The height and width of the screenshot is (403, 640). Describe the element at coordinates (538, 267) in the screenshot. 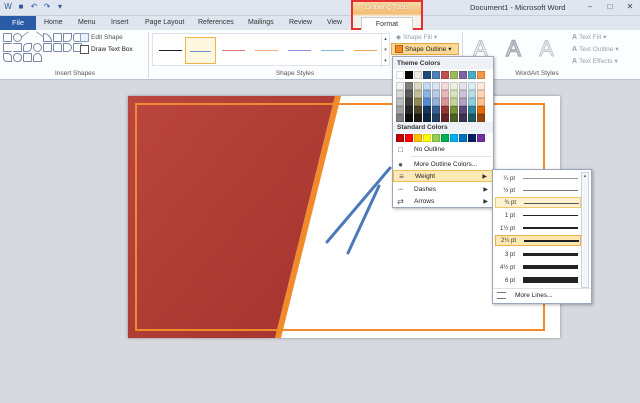

I see `weight-option: 4½ pt` at that location.